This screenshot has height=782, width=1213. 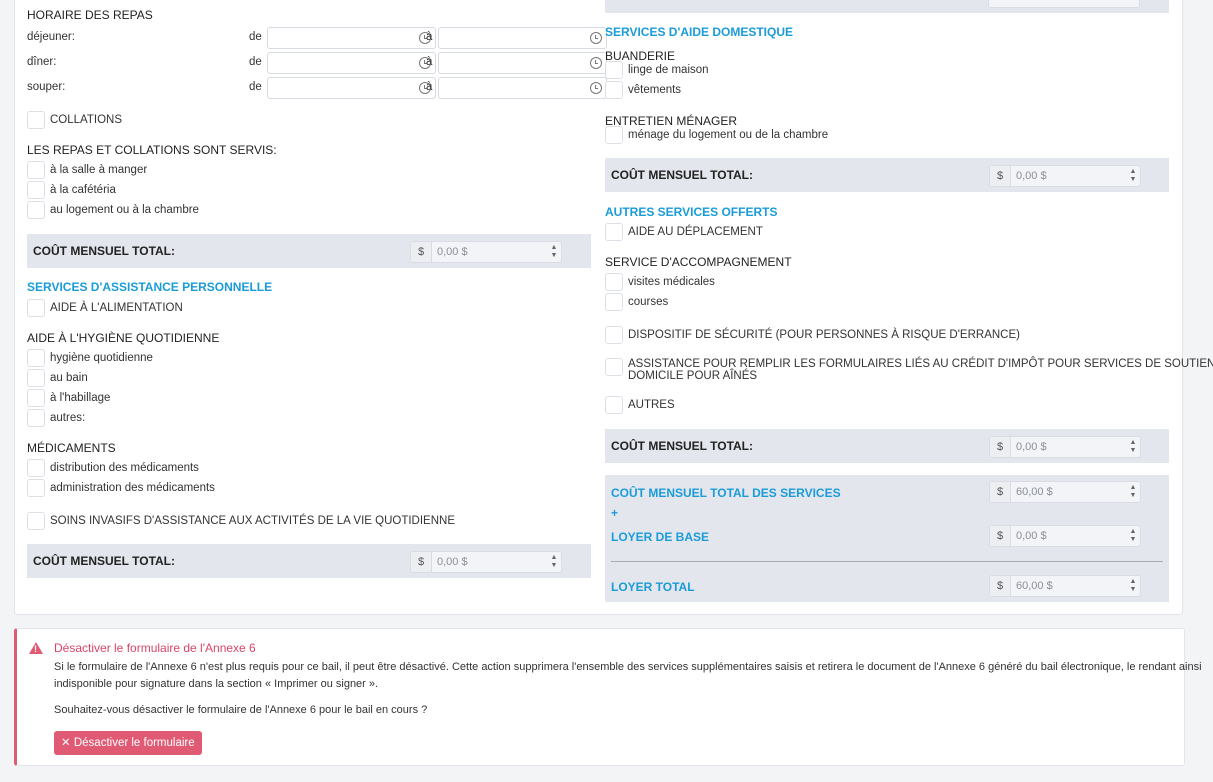 What do you see at coordinates (1065, 536) in the screenshot?
I see `base-rent-input: $ 0,00 $ ▲ ▼` at bounding box center [1065, 536].